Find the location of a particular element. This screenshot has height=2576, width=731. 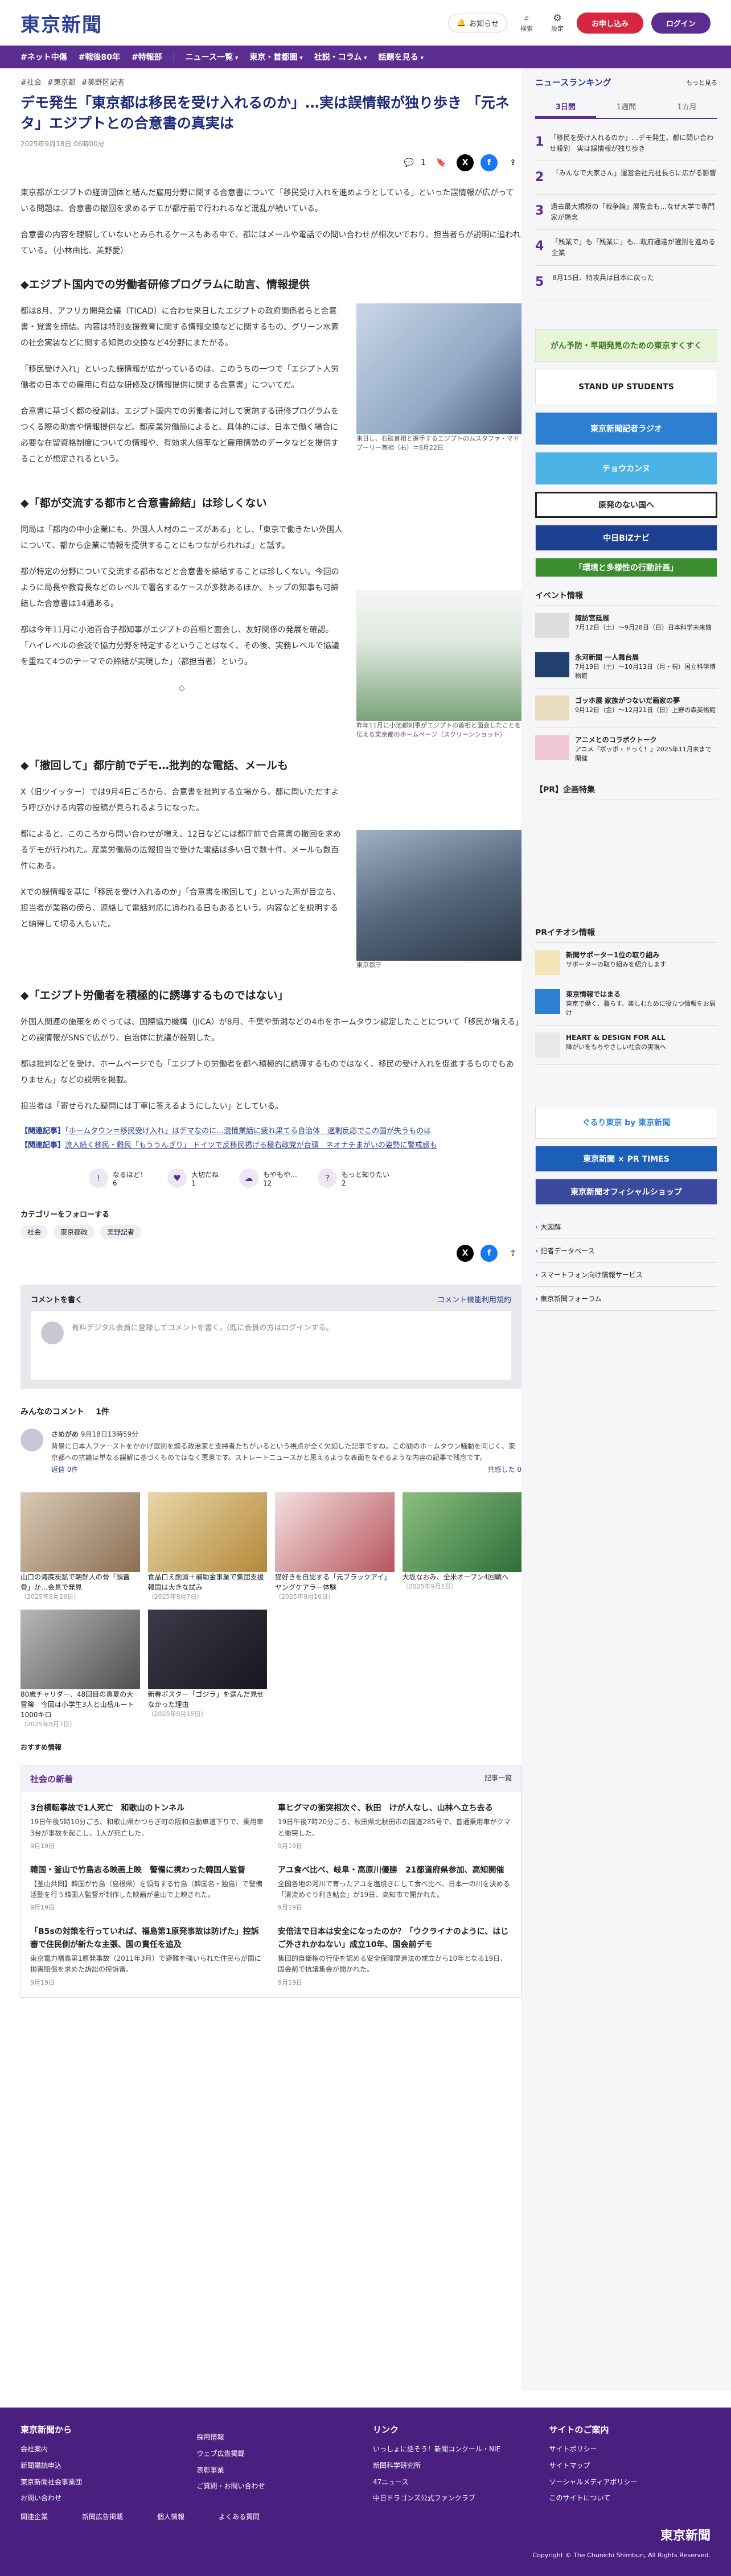

footer-link: このサイトについて is located at coordinates (630, 2499).